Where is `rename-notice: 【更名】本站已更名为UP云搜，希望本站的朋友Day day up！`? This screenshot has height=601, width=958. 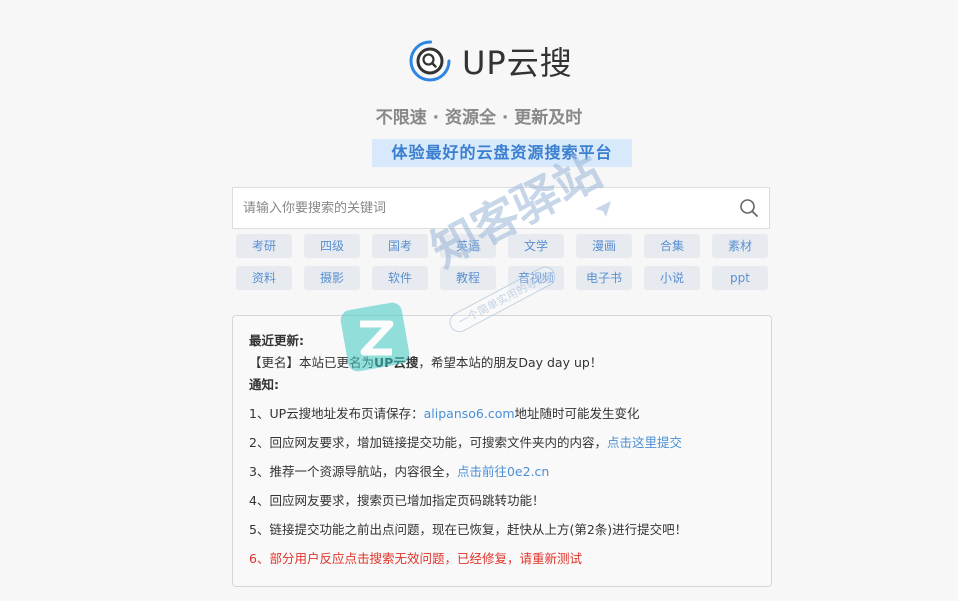
rename-notice: 【更名】本站已更名为UP云搜，希望本站的朋友Day day up！ is located at coordinates (502, 363).